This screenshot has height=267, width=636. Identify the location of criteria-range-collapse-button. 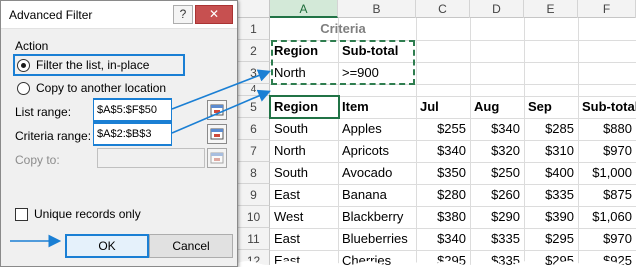
(217, 134).